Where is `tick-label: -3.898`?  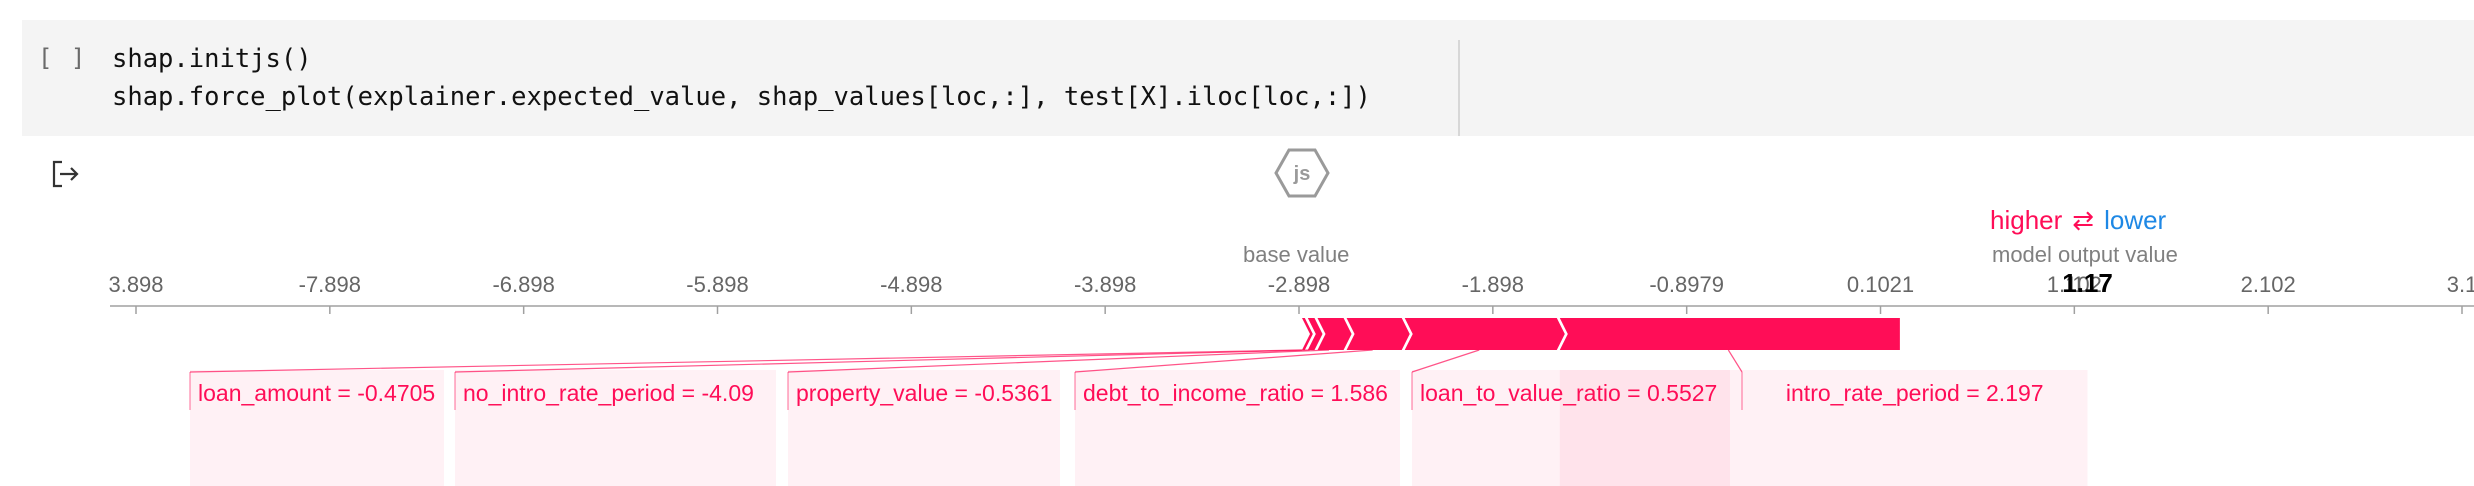 tick-label: -3.898 is located at coordinates (1105, 284).